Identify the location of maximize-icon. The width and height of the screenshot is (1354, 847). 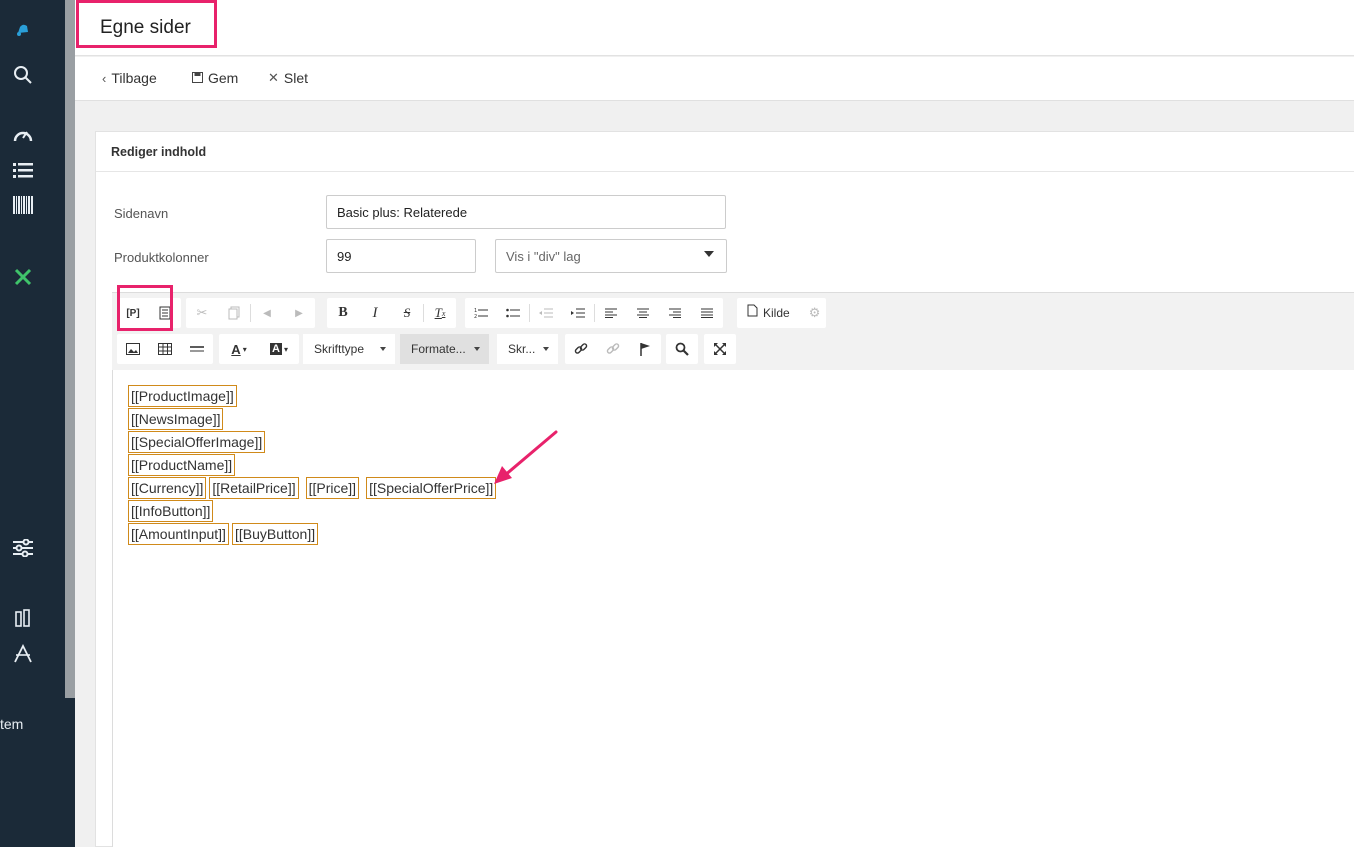
(720, 349).